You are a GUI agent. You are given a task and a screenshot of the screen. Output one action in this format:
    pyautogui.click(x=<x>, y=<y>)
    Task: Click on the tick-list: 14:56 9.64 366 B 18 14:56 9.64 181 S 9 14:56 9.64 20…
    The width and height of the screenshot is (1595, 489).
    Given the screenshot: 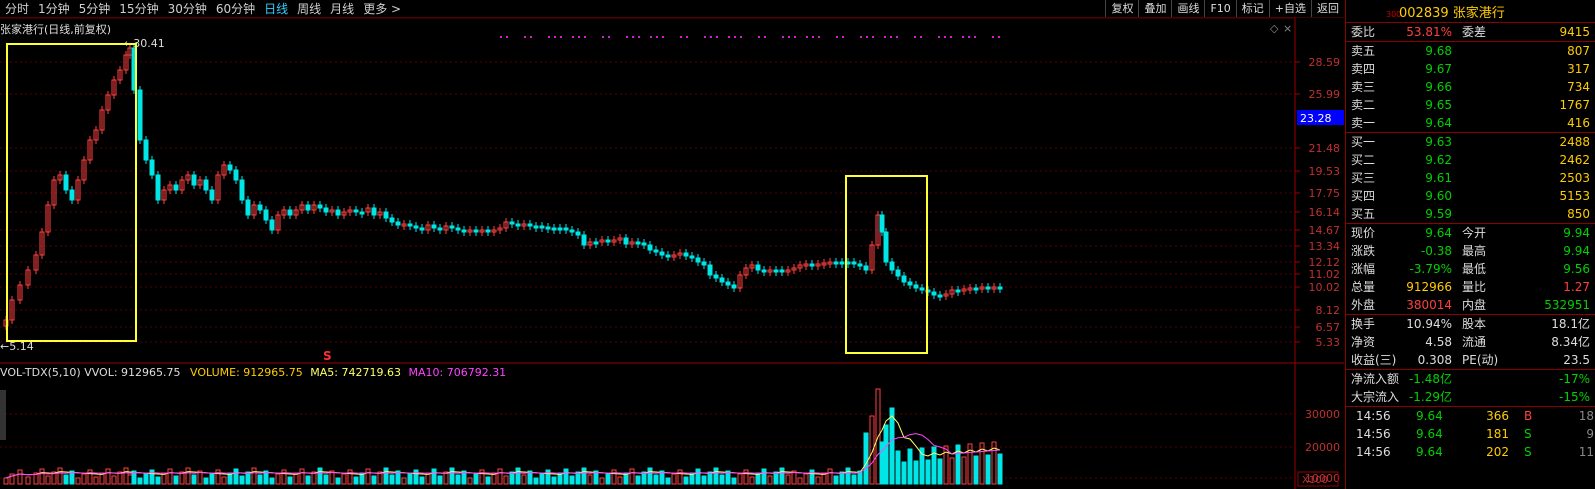 What is the action you would take?
    pyautogui.click(x=1475, y=434)
    